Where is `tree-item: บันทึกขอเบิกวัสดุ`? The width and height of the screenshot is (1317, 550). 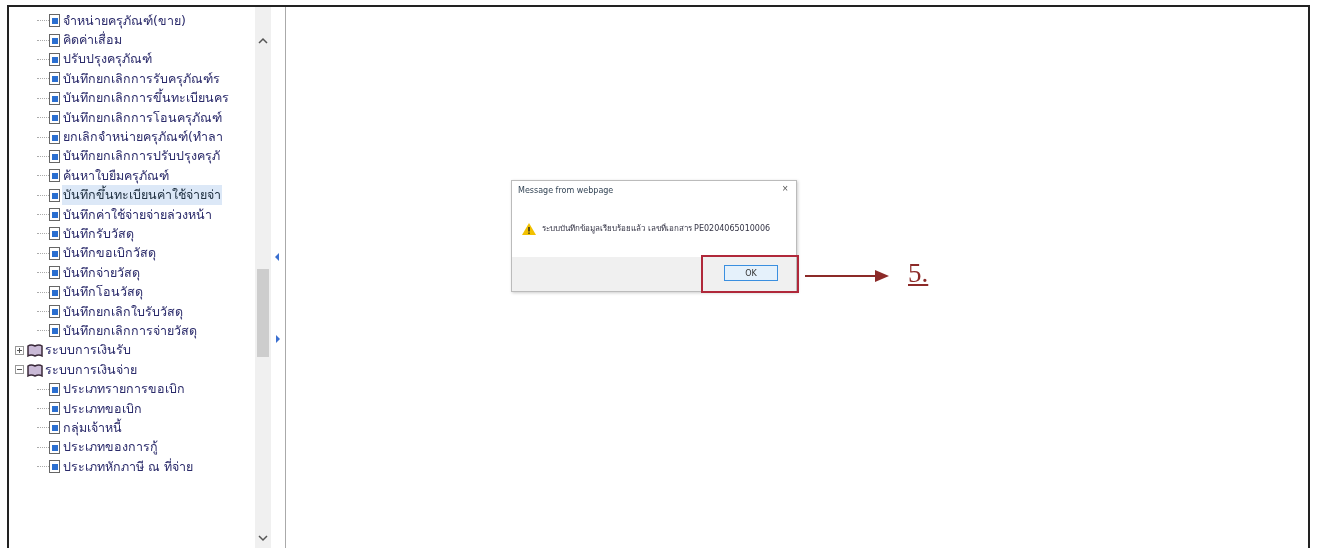 tree-item: บันทึกขอเบิกวัสดุ is located at coordinates (109, 253).